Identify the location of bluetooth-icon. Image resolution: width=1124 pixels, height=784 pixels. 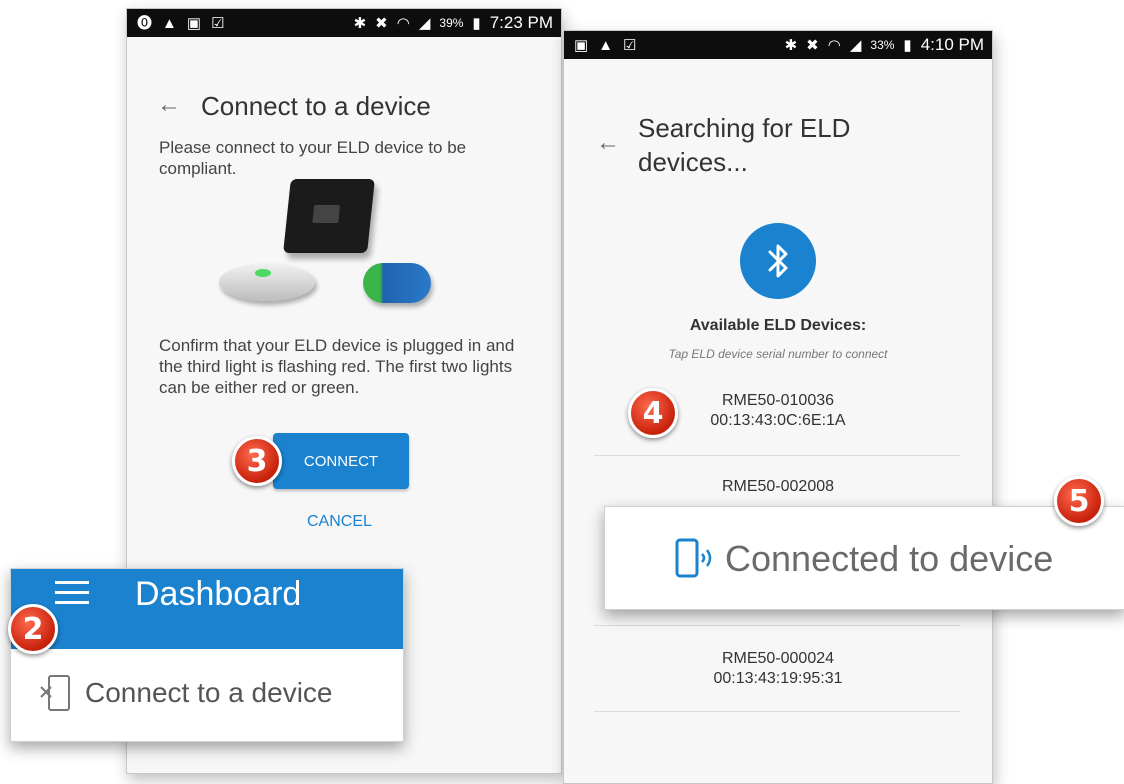
(778, 261).